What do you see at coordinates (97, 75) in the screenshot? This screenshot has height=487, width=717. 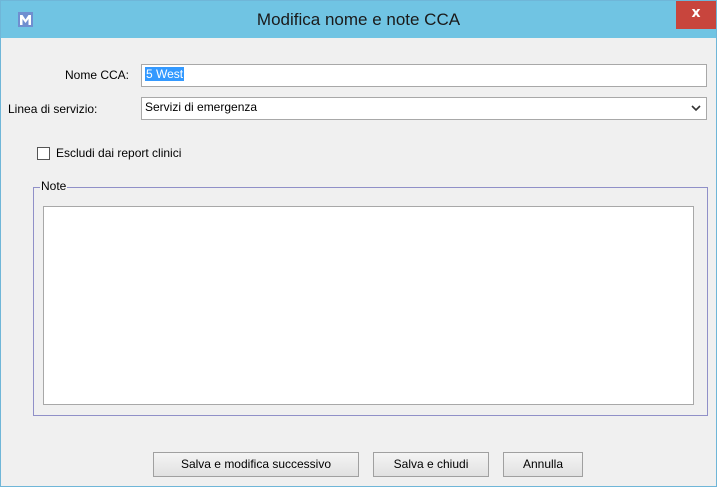 I see `nome-cca-label: Nome CCA:` at bounding box center [97, 75].